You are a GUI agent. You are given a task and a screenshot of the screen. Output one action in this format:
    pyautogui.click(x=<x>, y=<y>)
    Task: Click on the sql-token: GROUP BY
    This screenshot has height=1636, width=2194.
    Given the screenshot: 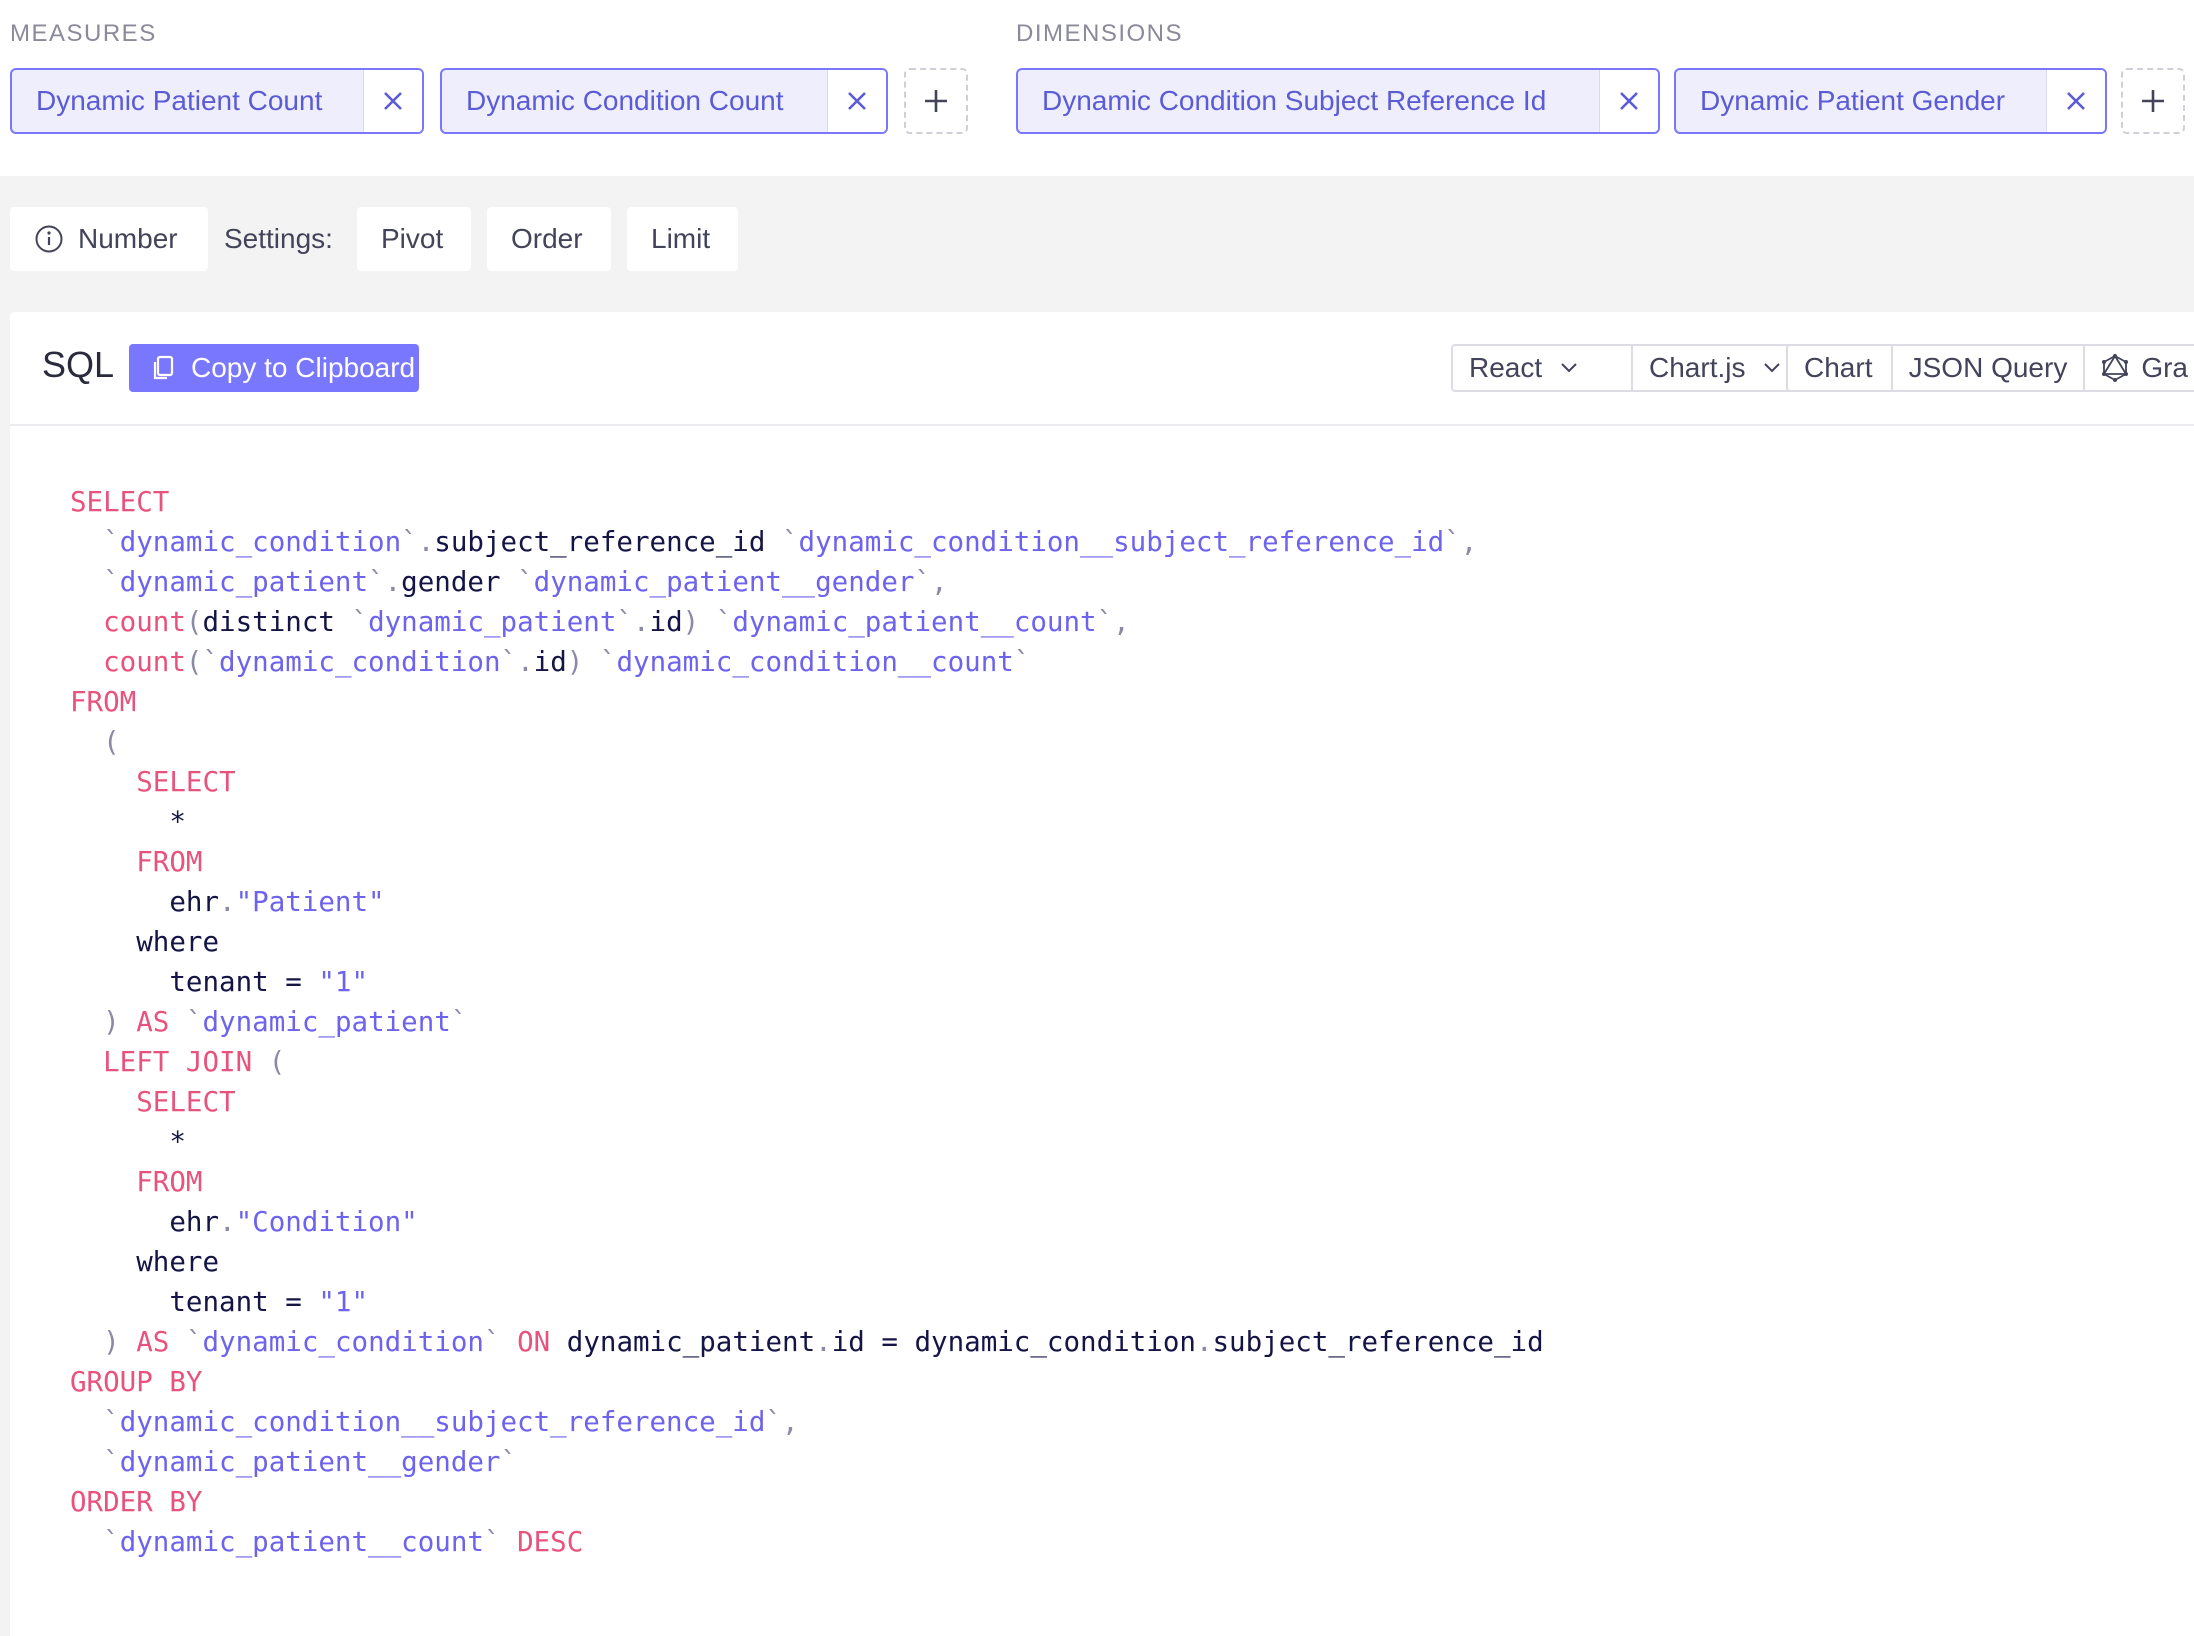 What is the action you would take?
    pyautogui.click(x=136, y=1382)
    